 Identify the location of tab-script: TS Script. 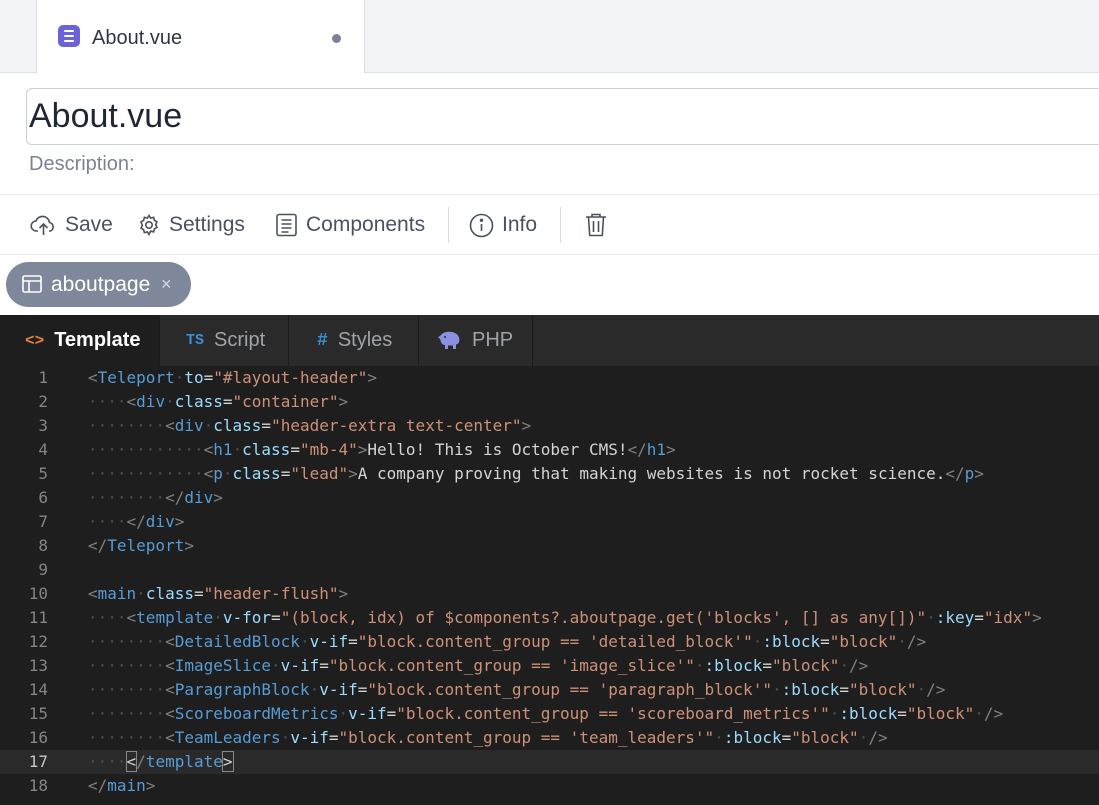
(224, 340).